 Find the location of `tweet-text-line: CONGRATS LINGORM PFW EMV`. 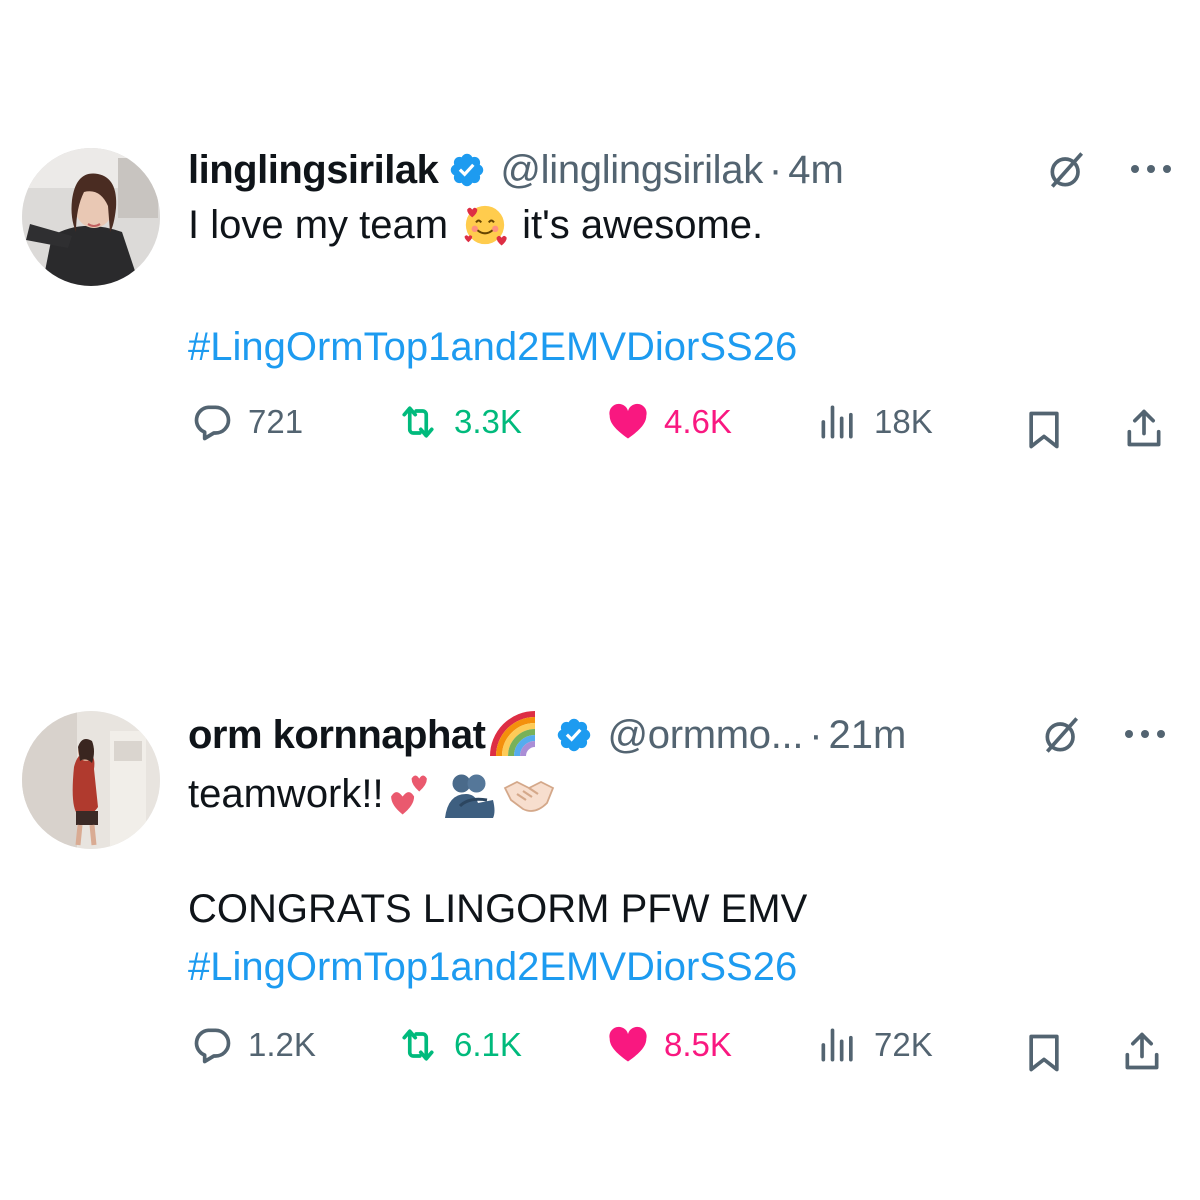

tweet-text-line: CONGRATS LINGORM PFW EMV is located at coordinates (498, 909).